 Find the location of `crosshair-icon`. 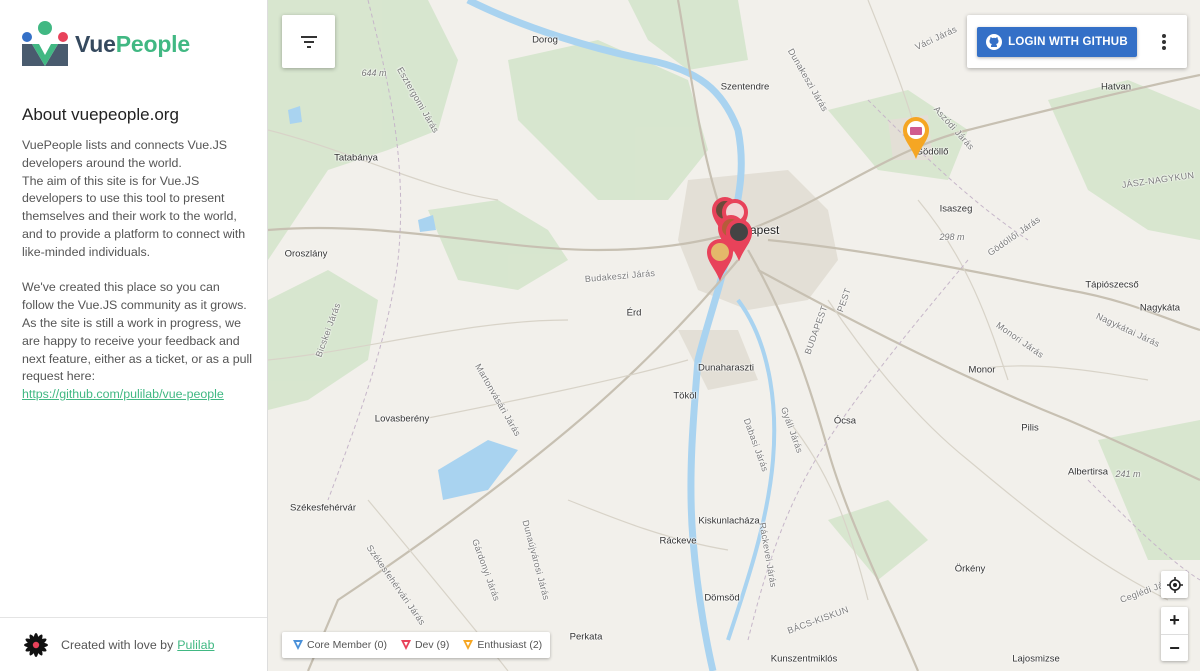

crosshair-icon is located at coordinates (1174, 584).